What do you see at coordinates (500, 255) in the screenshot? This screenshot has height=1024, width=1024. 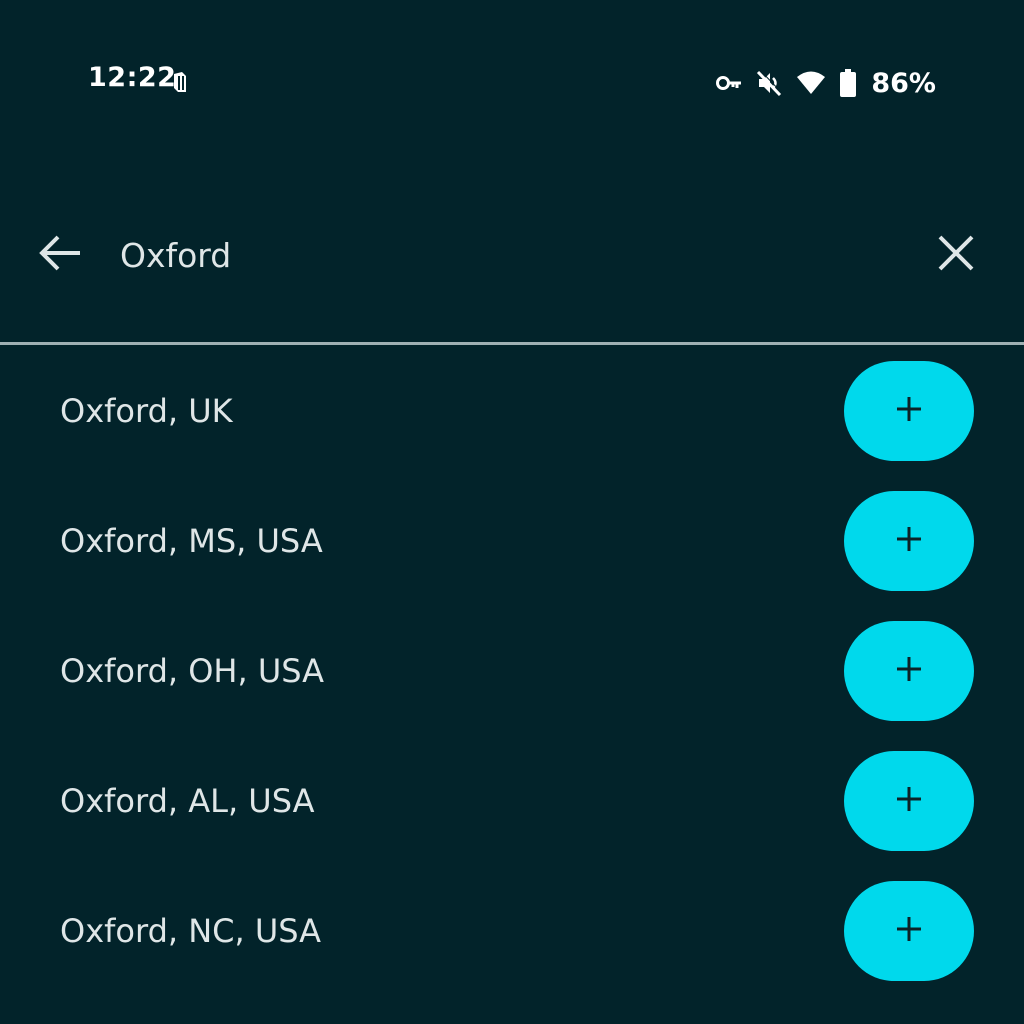 I see `search-input` at bounding box center [500, 255].